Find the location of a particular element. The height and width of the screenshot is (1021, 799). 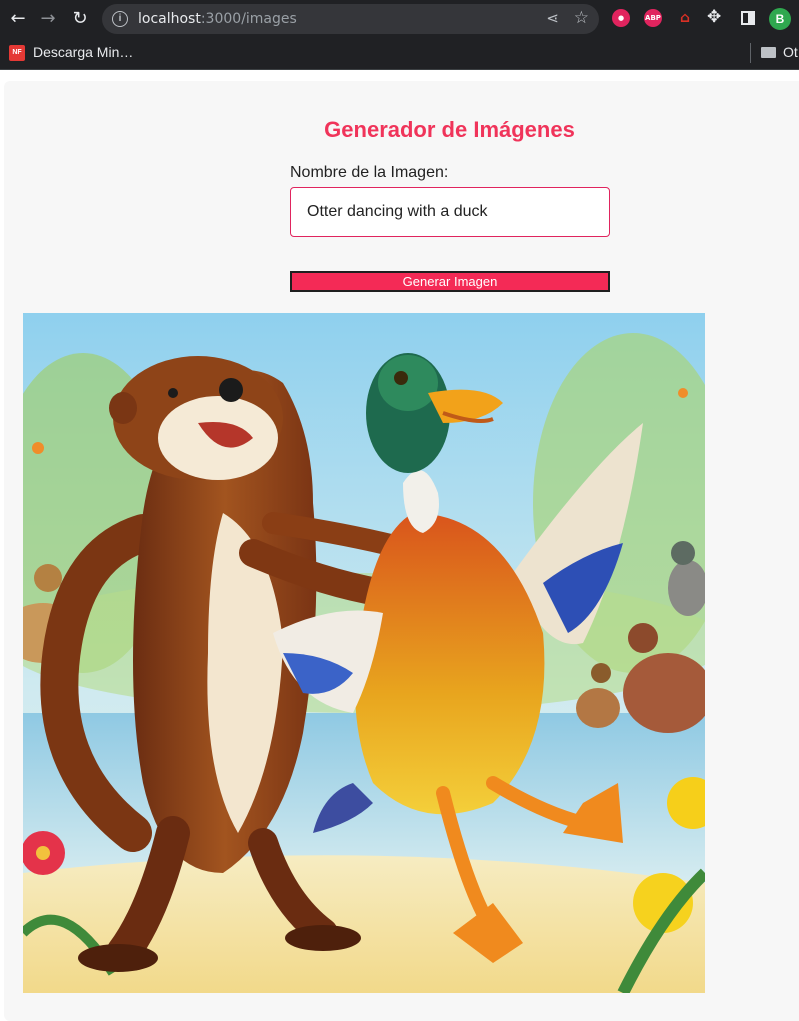

url-text: localhost:3000/images is located at coordinates (217, 19).